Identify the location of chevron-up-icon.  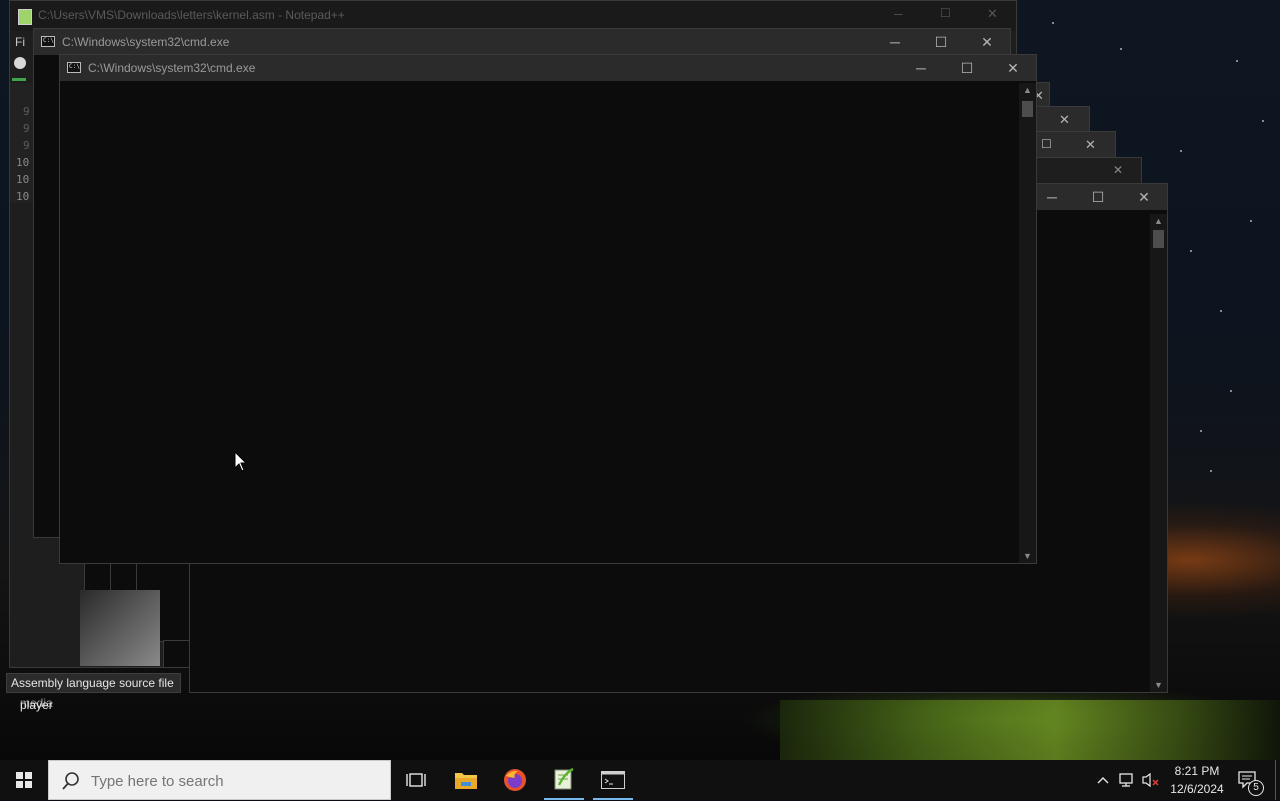
(1103, 780).